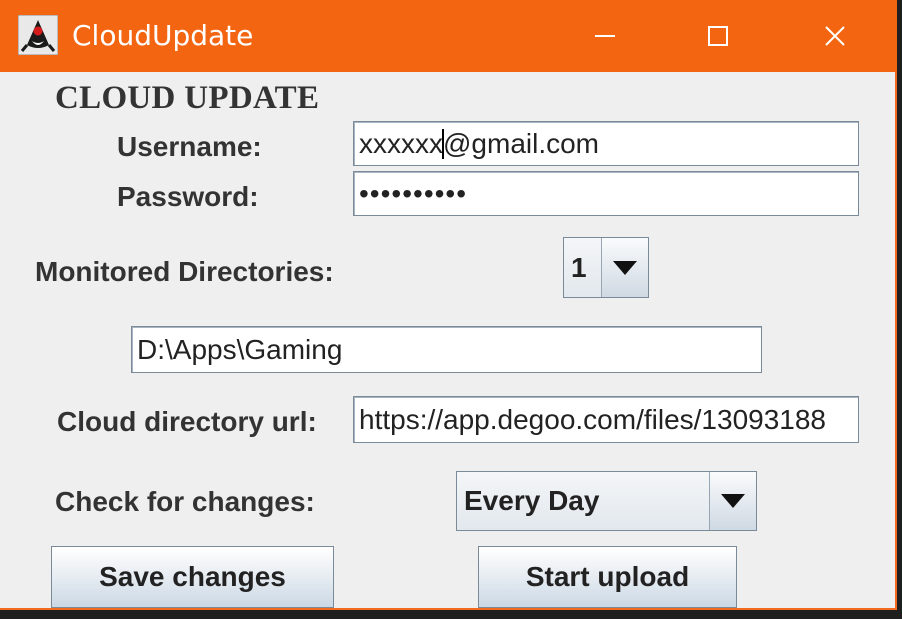 This screenshot has width=902, height=619. Describe the element at coordinates (401, 143) in the screenshot. I see `username-text-before-caret: xxxxxx` at that location.